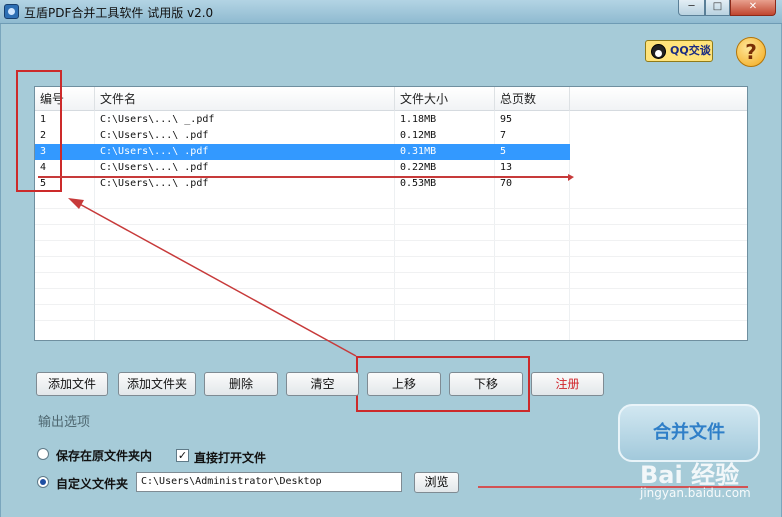 The width and height of the screenshot is (782, 517). I want to click on move-down-button: 下移, so click(486, 384).